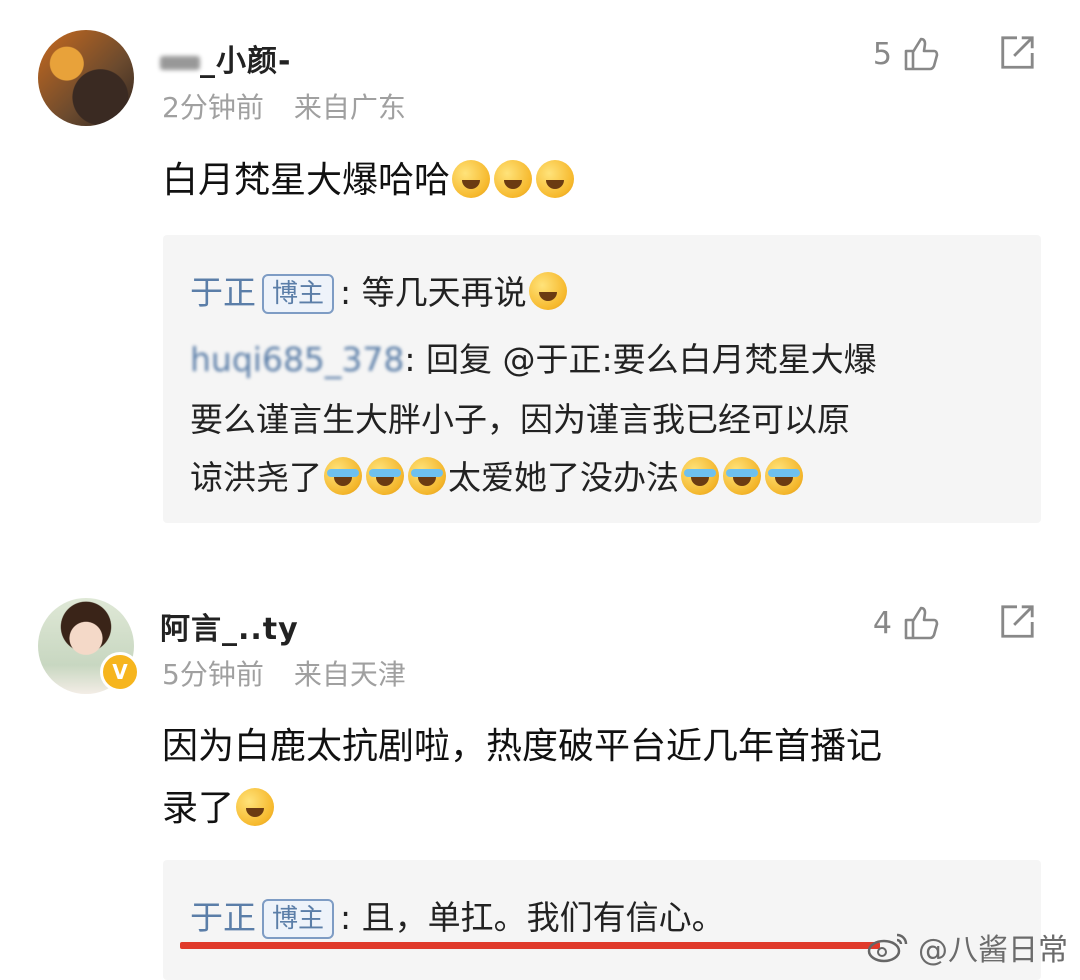 This screenshot has width=1080, height=980. Describe the element at coordinates (522, 746) in the screenshot. I see `comment-text-line: 因为白鹿太抗剧啦，热度破平台近几年首播记` at that location.